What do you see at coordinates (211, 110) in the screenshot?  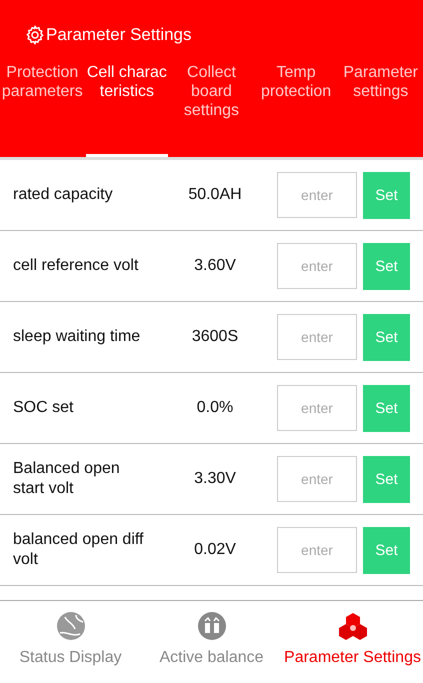 I see `tab: Collect board settings` at bounding box center [211, 110].